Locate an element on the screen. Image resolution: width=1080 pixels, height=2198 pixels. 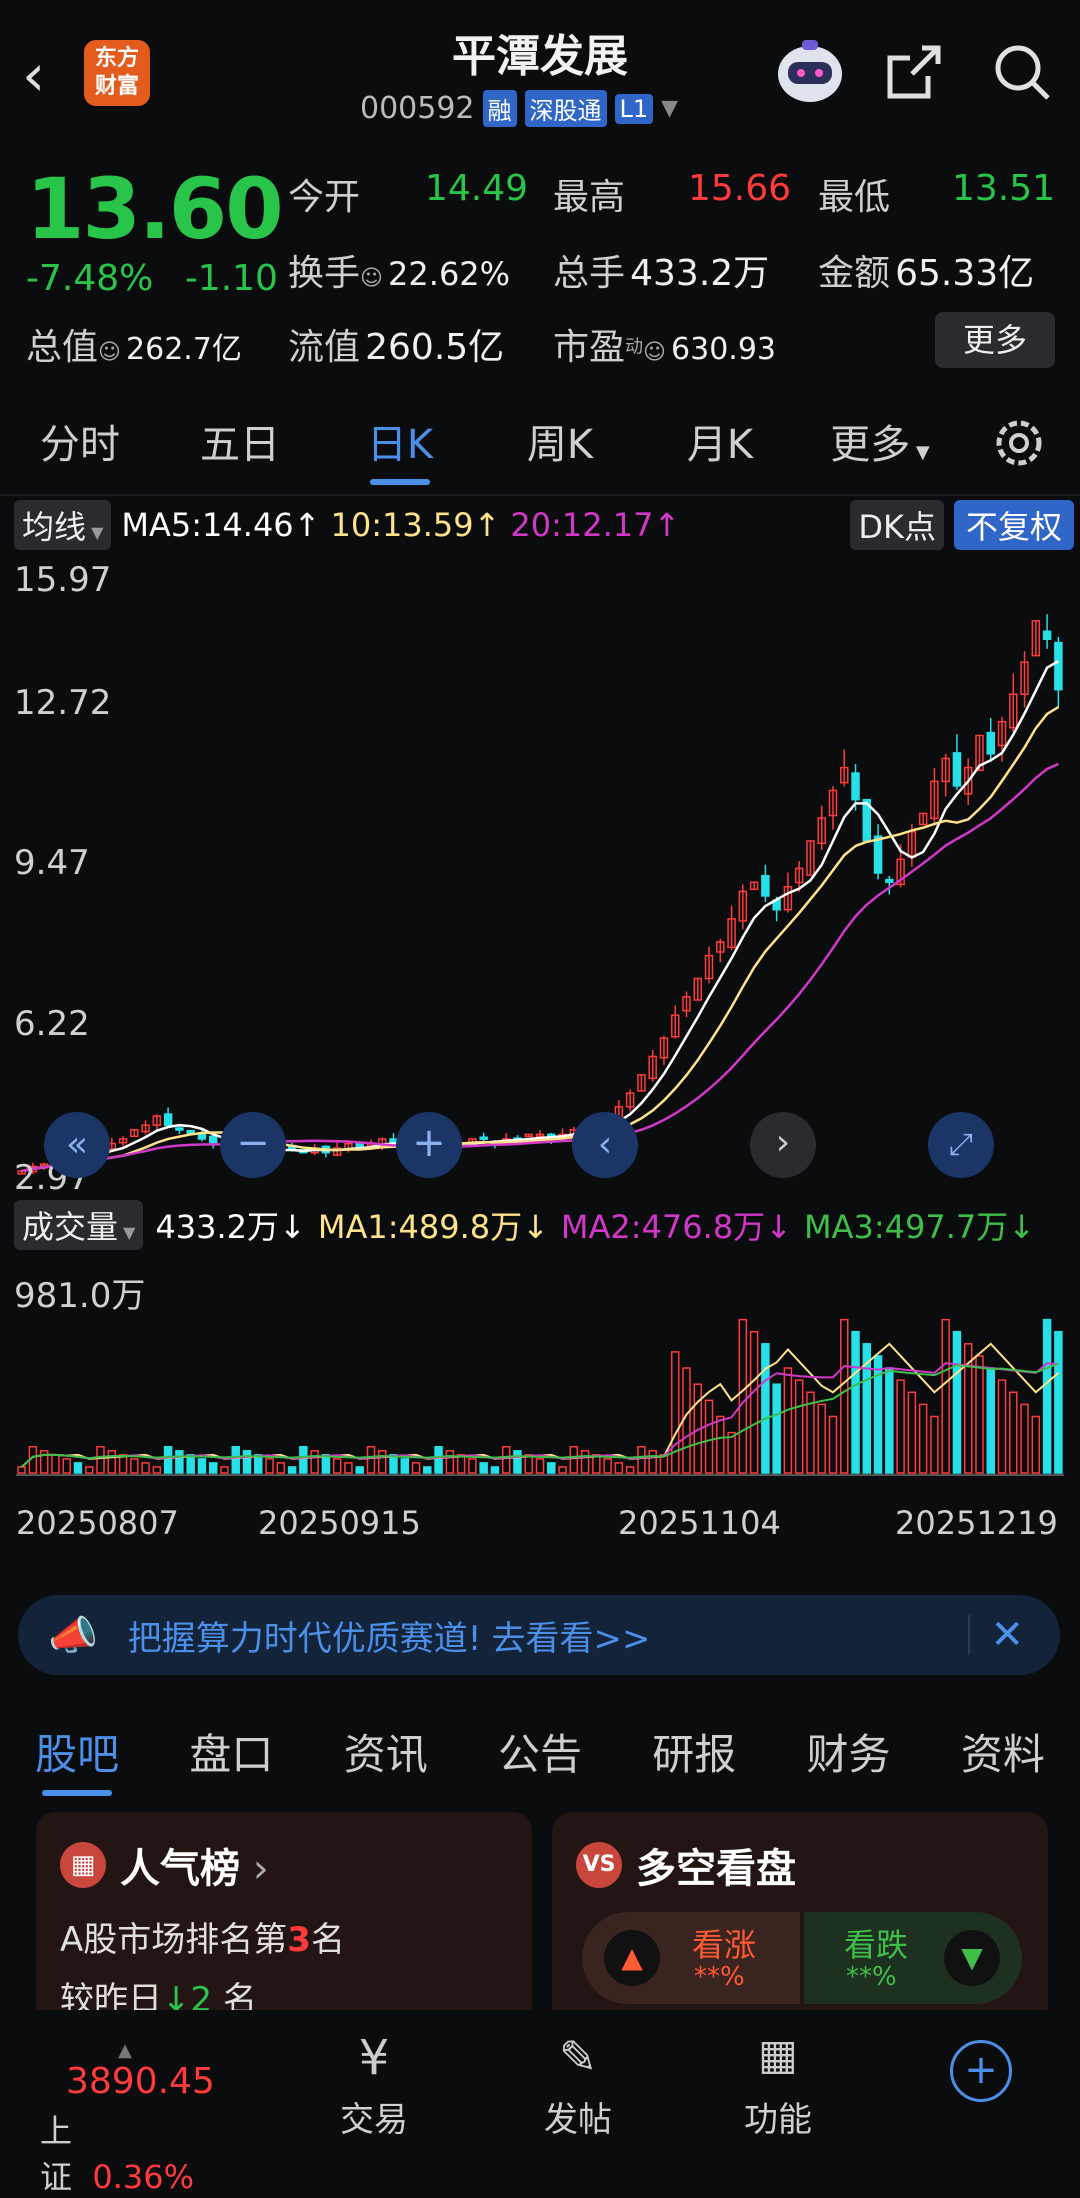
tab-guba: 股吧 is located at coordinates (77, 1755).